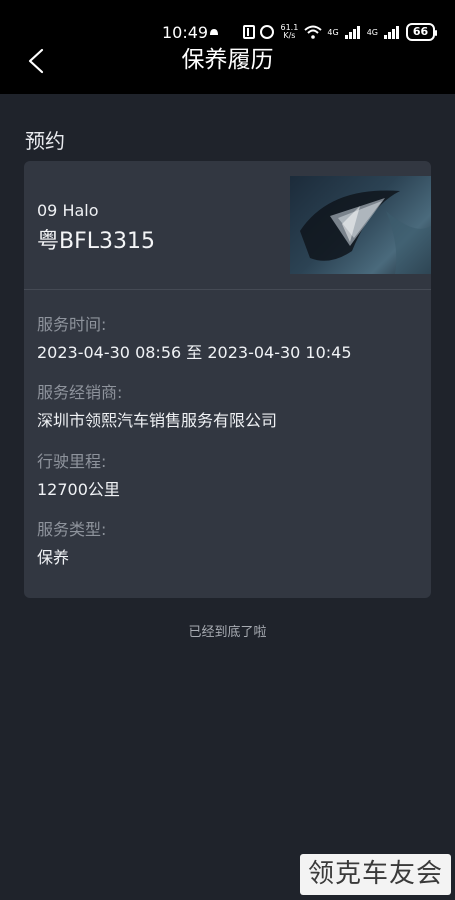 This screenshot has height=900, width=455. Describe the element at coordinates (313, 32) in the screenshot. I see `wifi-icon` at that location.